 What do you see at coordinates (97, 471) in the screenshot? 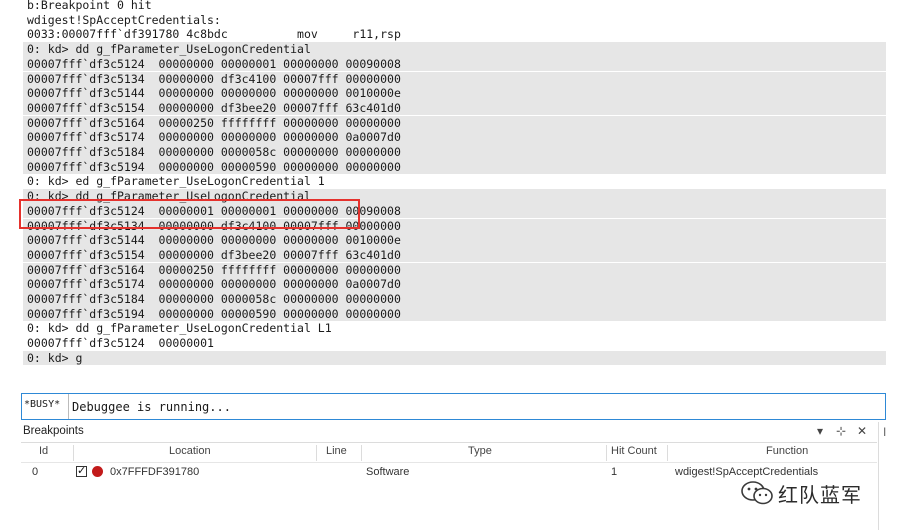
I see `breakpoint-dot-icon` at bounding box center [97, 471].